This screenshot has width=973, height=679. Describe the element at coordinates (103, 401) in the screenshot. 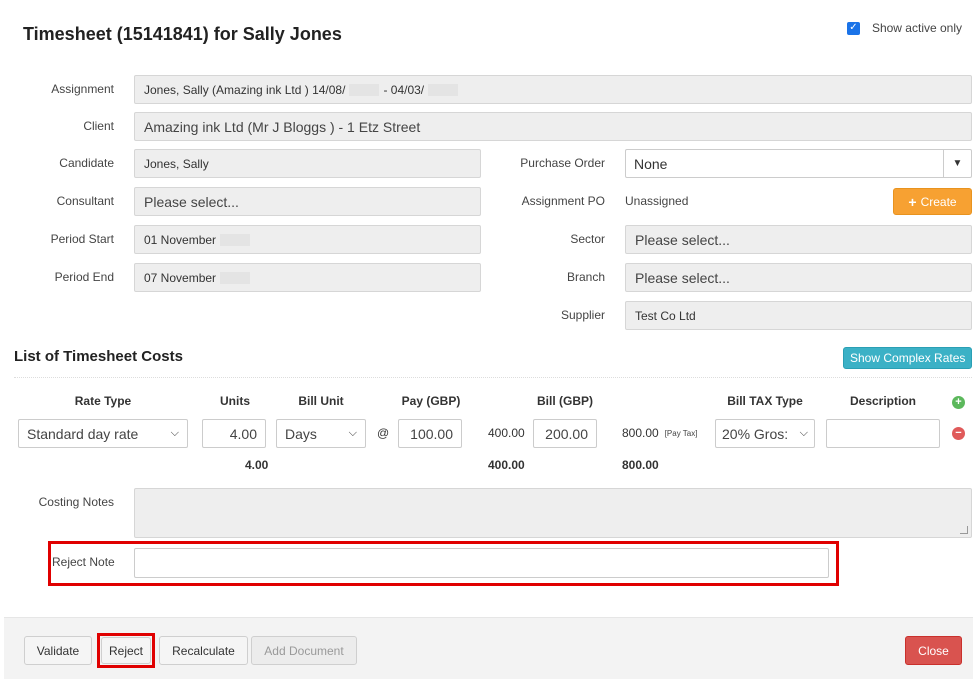

I see `col-rate-type: Rate Type` at that location.